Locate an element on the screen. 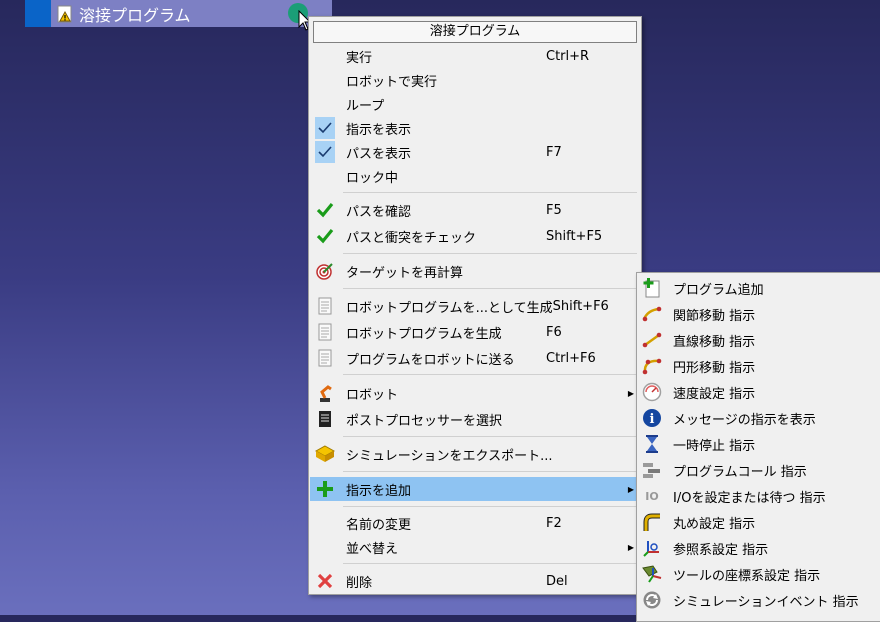 The height and width of the screenshot is (622, 880). submenu-item-joint-move: 関節移動 指示 is located at coordinates (759, 314).